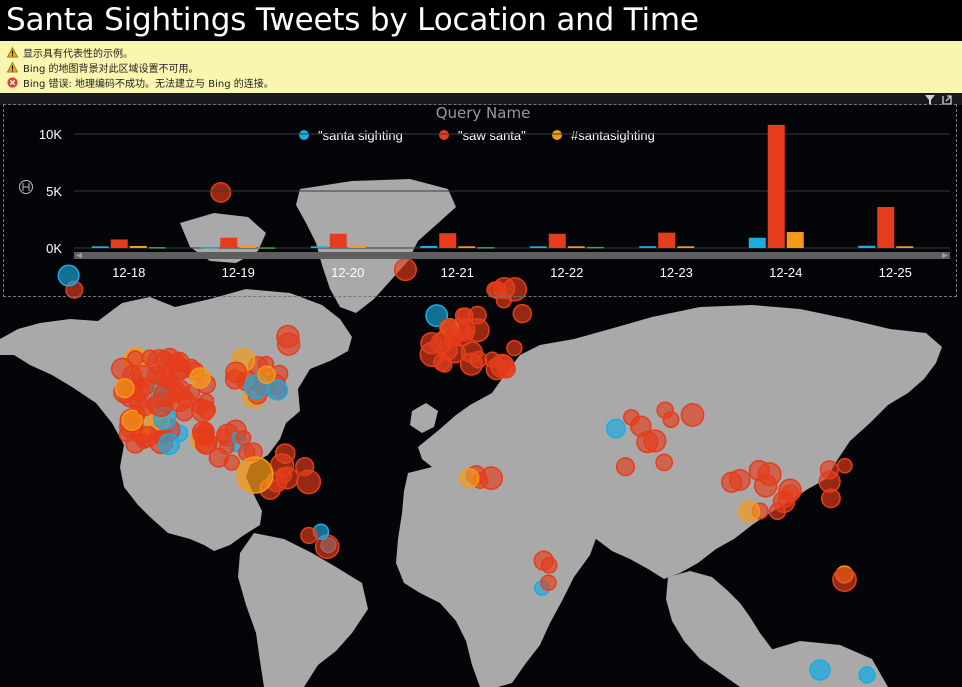 Image resolution: width=962 pixels, height=687 pixels. Describe the element at coordinates (603, 135) in the screenshot. I see `legend-item: #santasighting` at that location.